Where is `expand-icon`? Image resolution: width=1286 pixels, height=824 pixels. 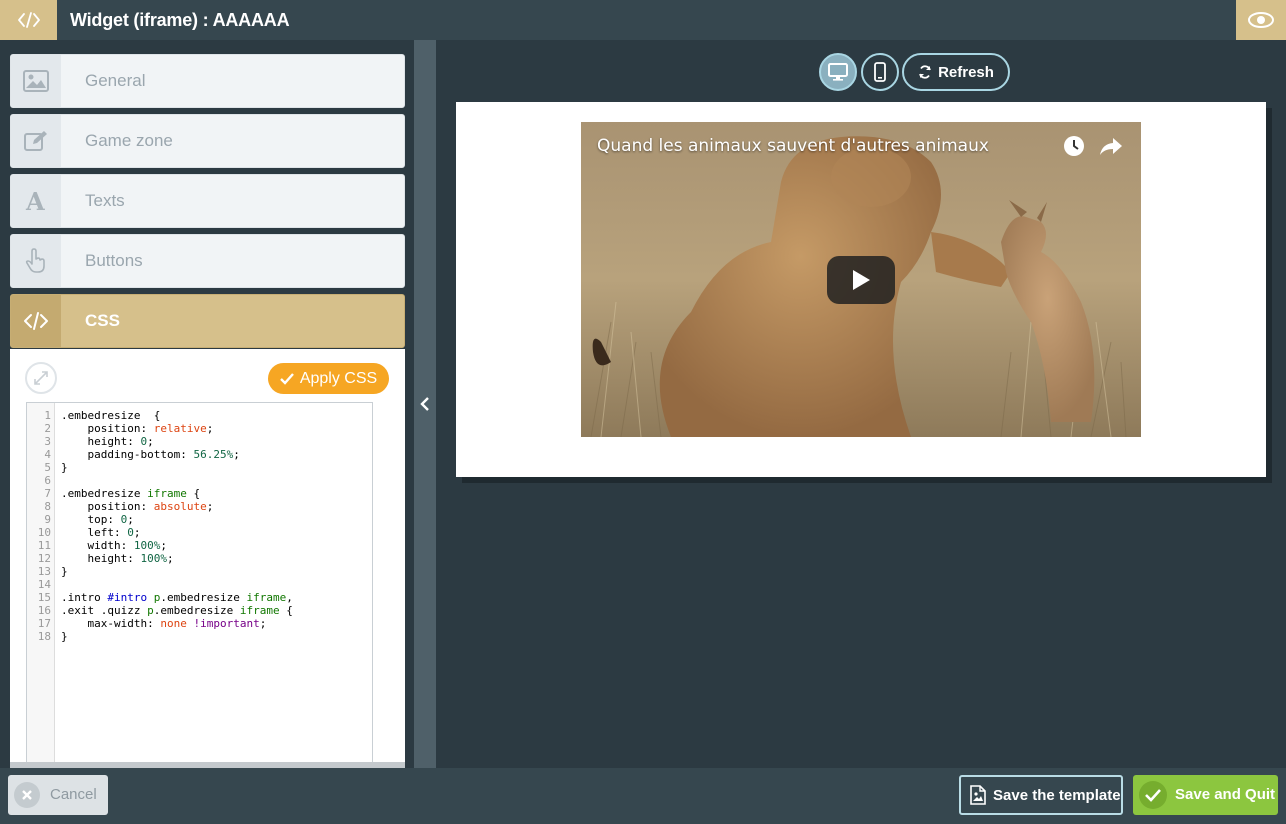
expand-icon is located at coordinates (41, 378).